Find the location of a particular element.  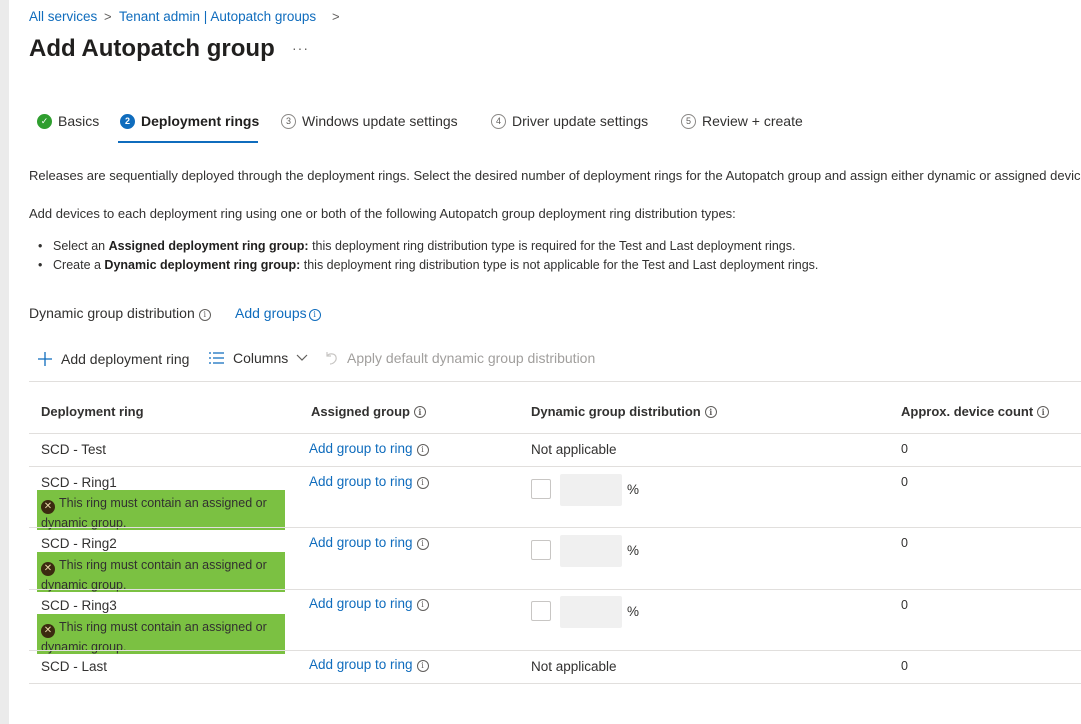

ring-name: SCD - Ring2 is located at coordinates (79, 543).